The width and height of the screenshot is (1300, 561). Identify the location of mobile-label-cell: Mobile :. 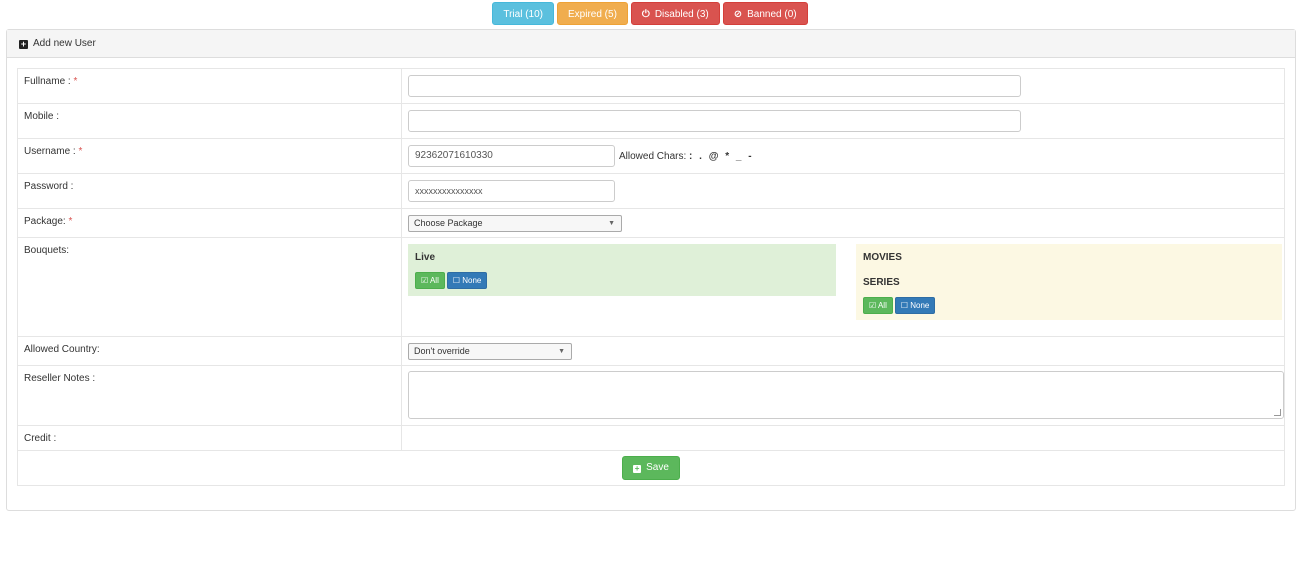
(209, 121).